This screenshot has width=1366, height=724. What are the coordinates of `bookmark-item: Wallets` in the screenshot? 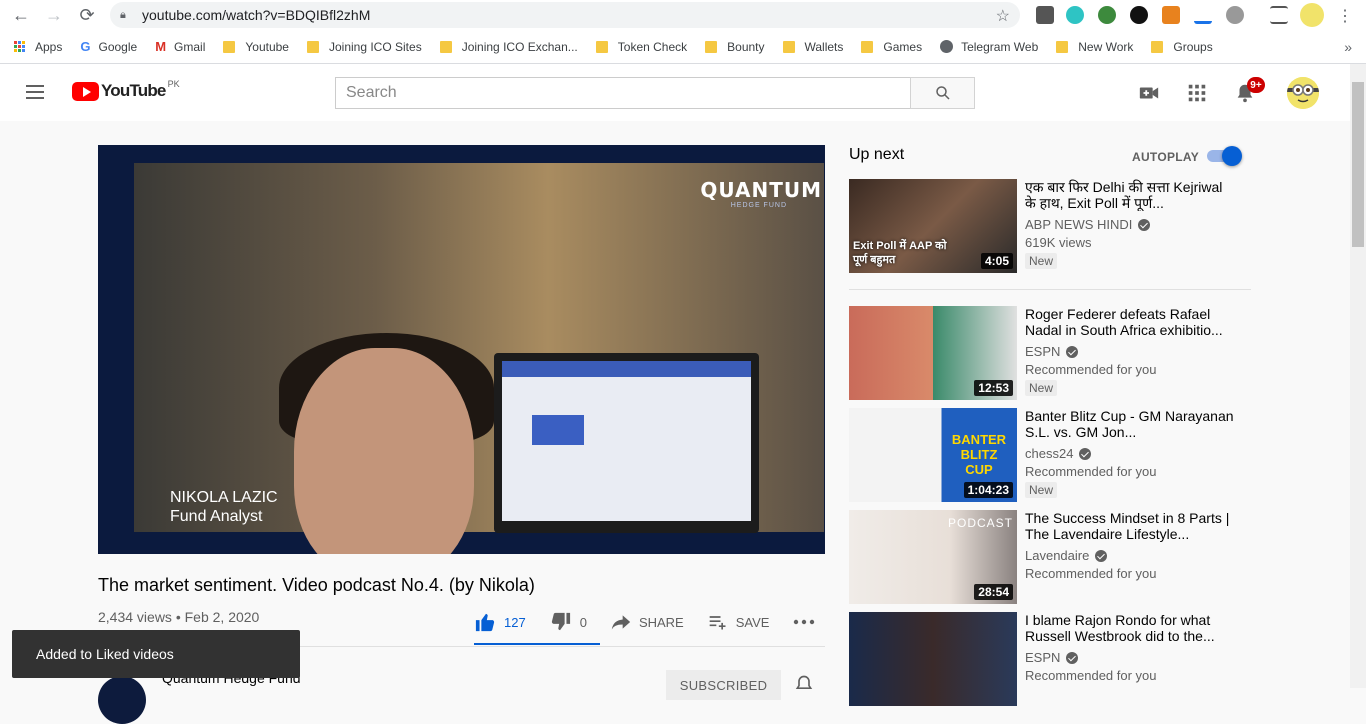 It's located at (813, 46).